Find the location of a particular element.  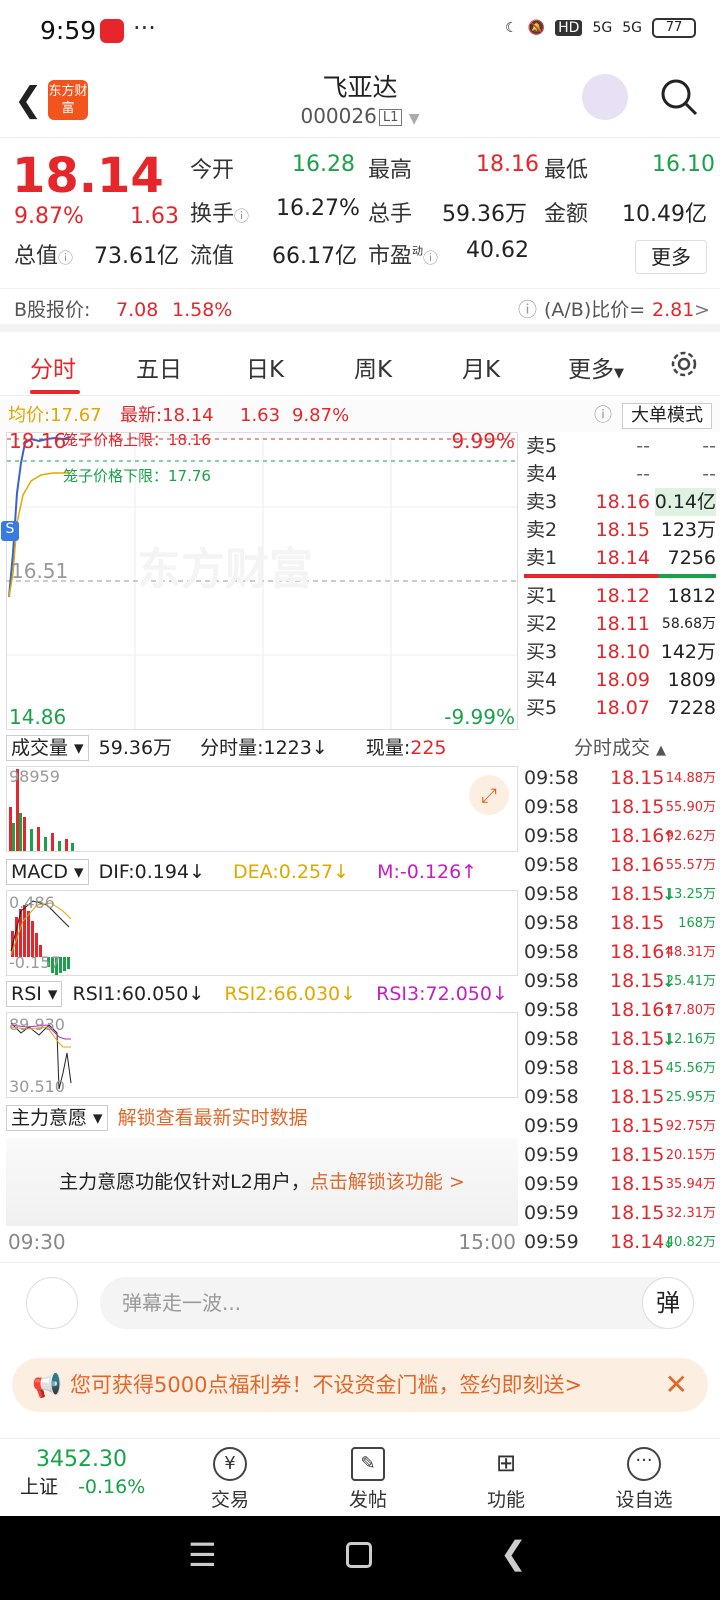

tick-amount: 13.25万 is located at coordinates (690, 894).